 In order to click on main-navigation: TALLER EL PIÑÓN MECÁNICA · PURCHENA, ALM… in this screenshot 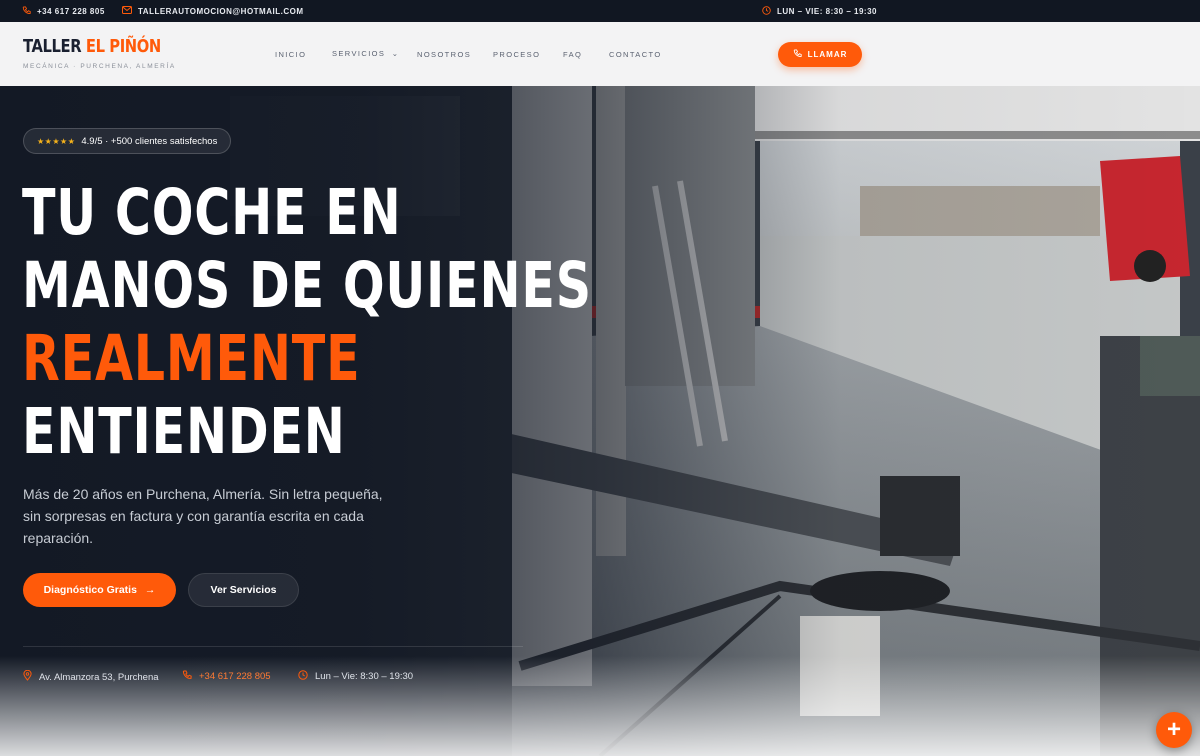, I will do `click(600, 54)`.